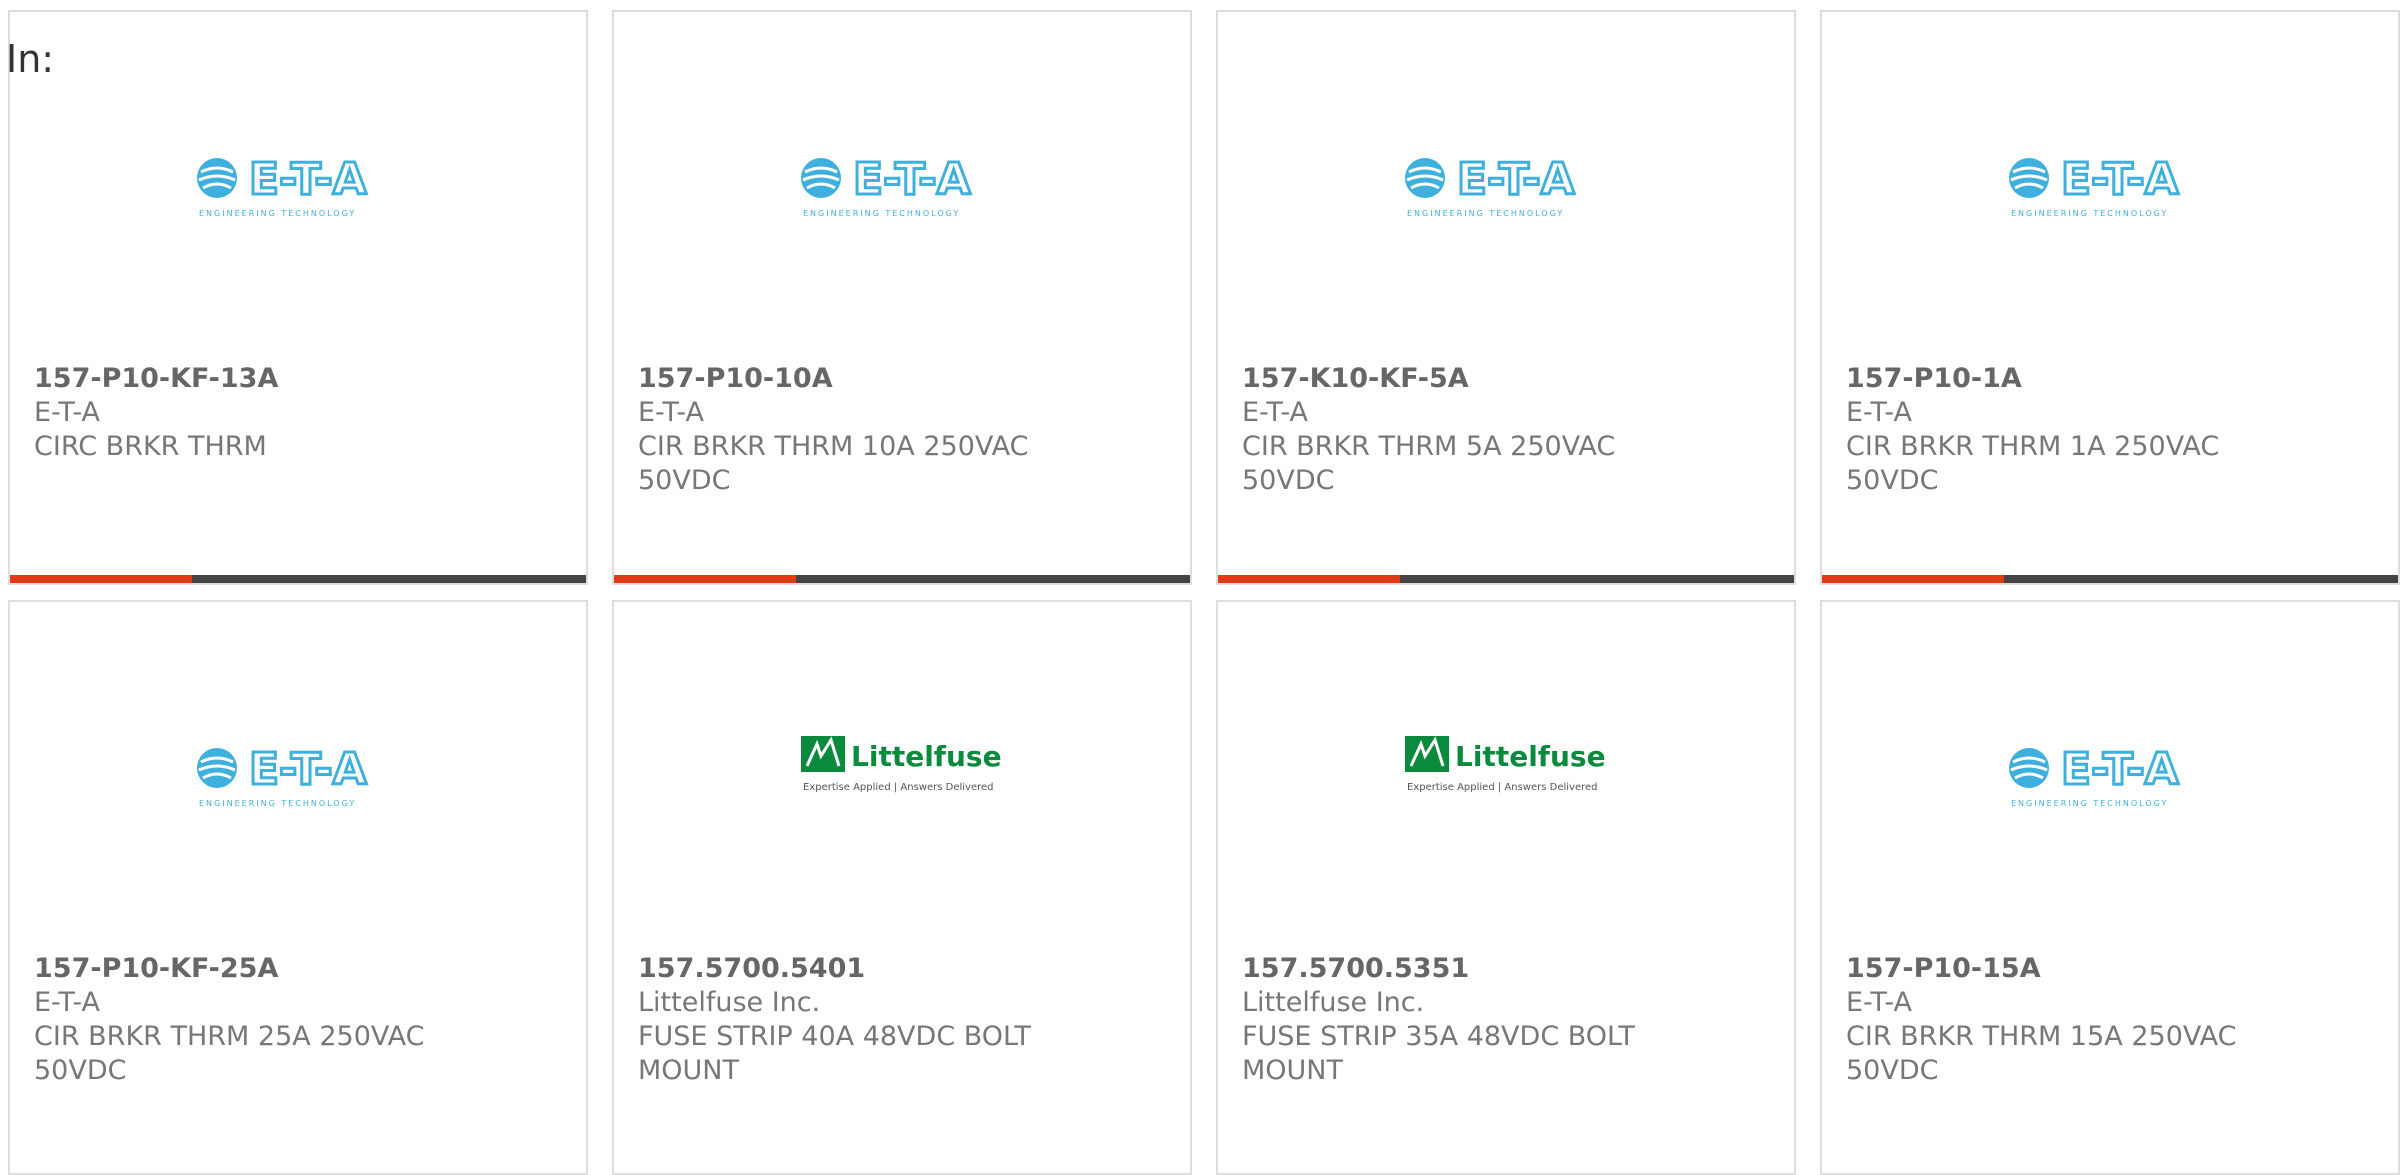 The width and height of the screenshot is (2400, 1175). I want to click on description: CIR BRKR THRM 1A 250VAC 50VDC, so click(2033, 463).